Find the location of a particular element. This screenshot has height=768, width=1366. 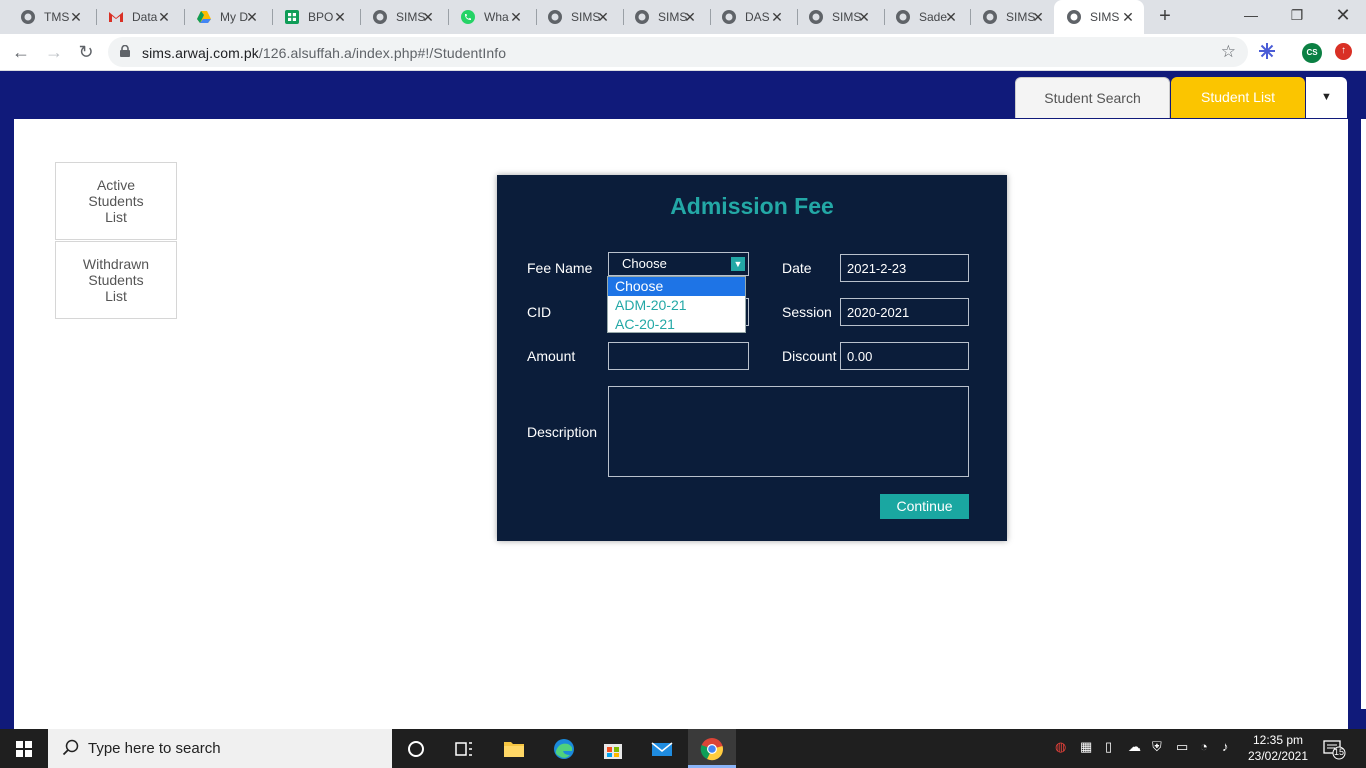

amount-field is located at coordinates (678, 356).